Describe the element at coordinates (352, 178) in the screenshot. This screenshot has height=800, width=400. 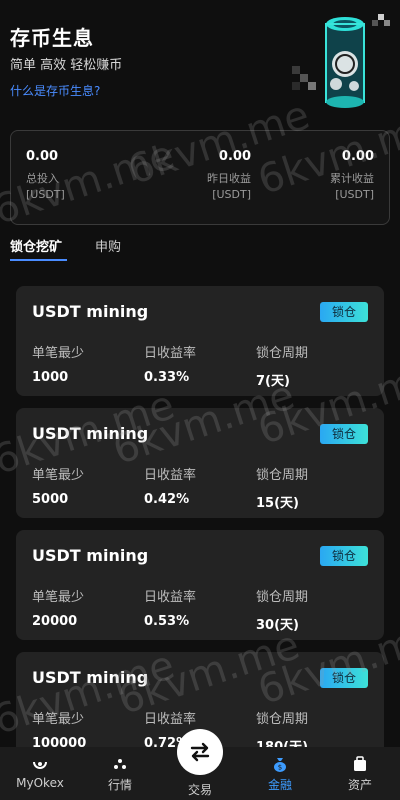
I see `cumulative-earnings-label: 累计收益` at that location.